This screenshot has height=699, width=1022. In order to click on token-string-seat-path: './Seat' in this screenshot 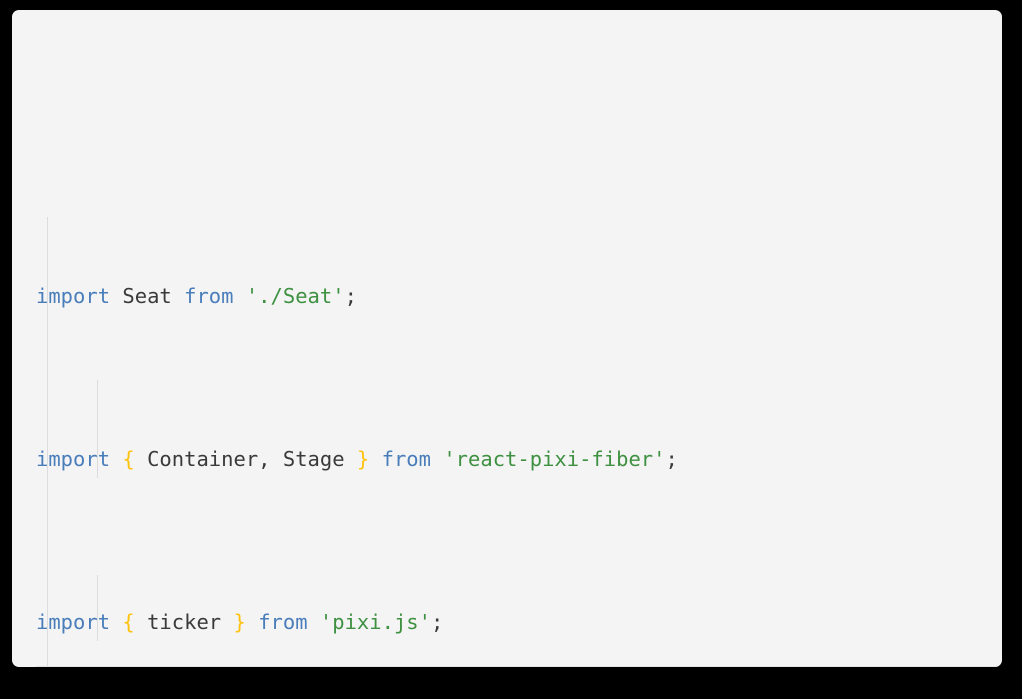, I will do `click(295, 296)`.